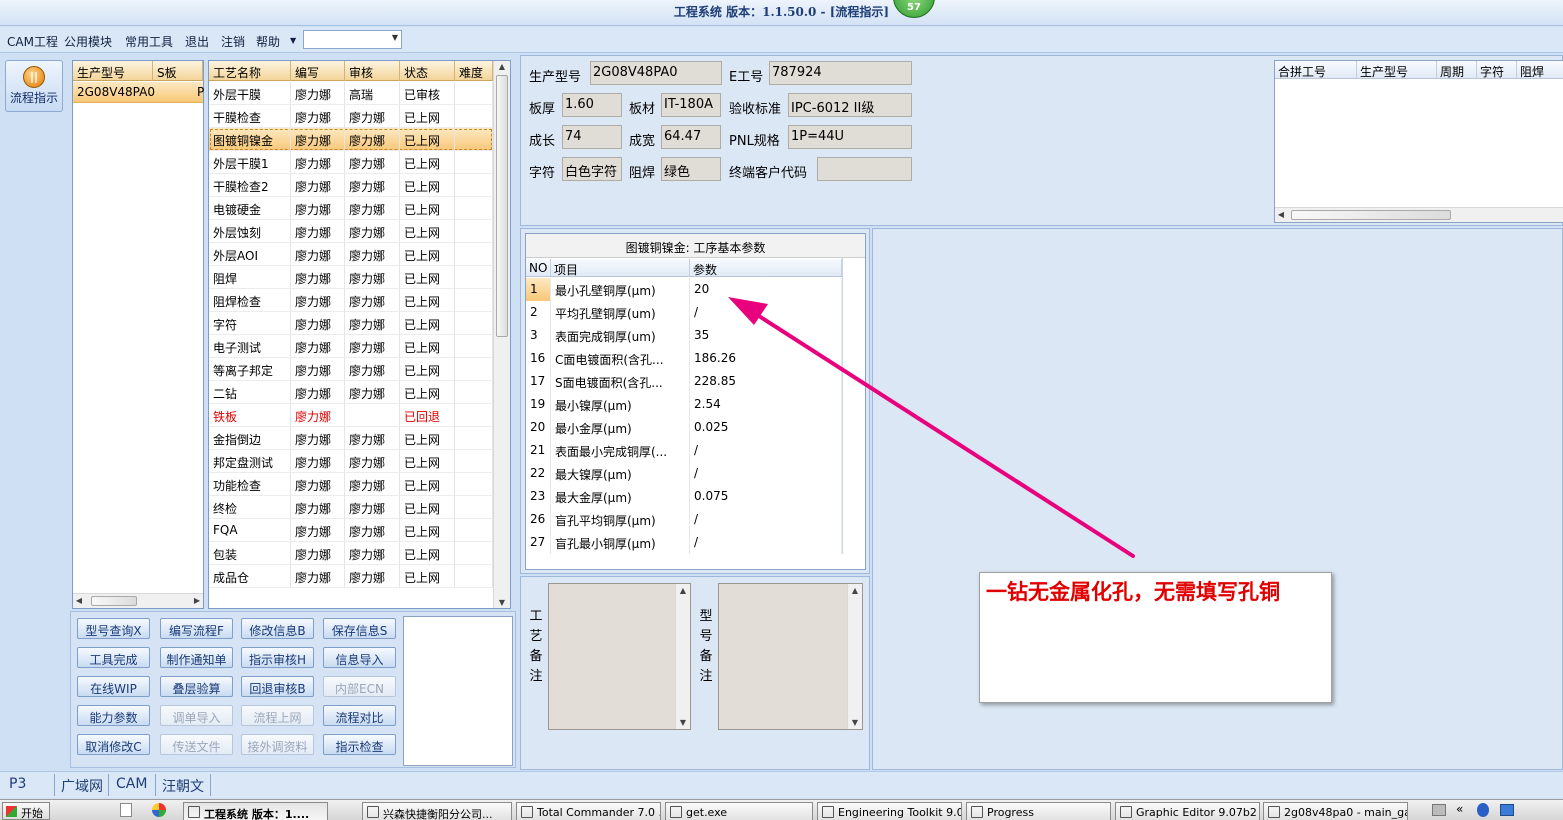  Describe the element at coordinates (684, 381) in the screenshot. I see `table-row: 17 S面电镀面积(含孔... 228.85` at that location.